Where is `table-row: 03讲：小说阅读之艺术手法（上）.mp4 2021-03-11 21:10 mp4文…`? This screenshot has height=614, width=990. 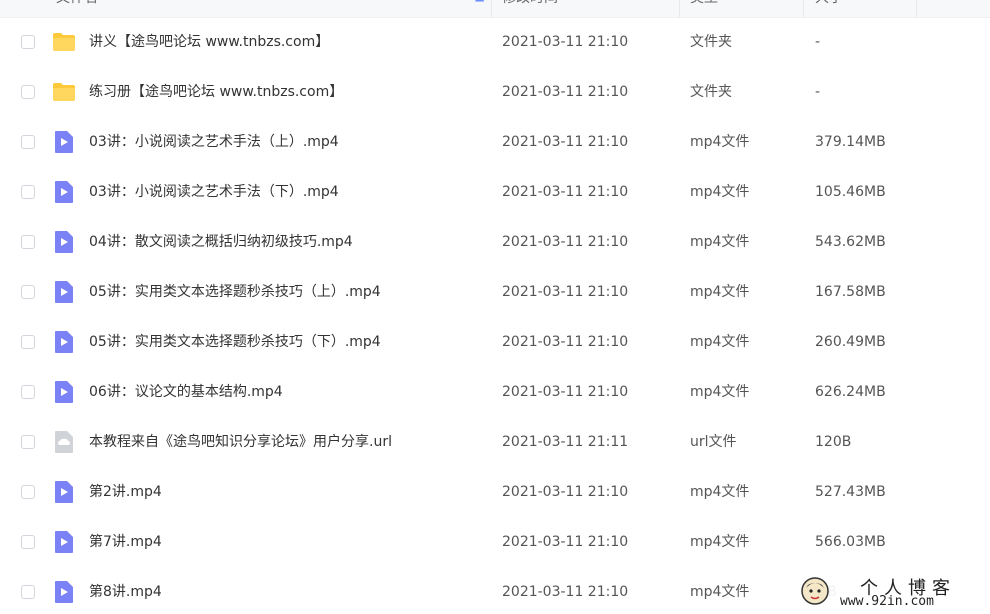
table-row: 03讲：小说阅读之艺术手法（上）.mp4 2021-03-11 21:10 mp4文… is located at coordinates (495, 142).